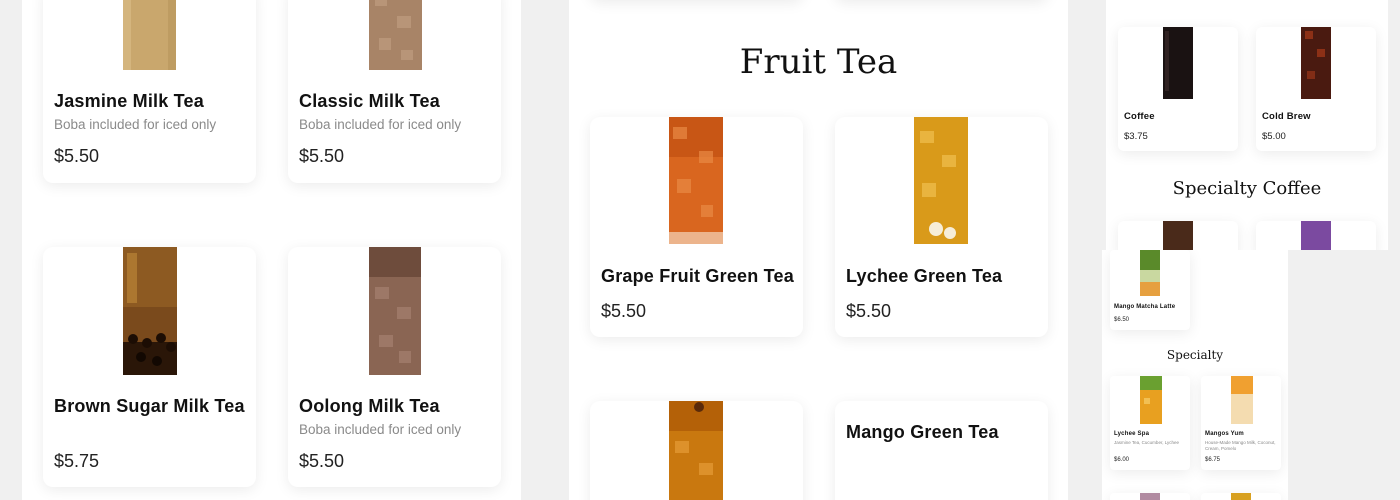 This screenshot has width=1400, height=500. What do you see at coordinates (395, 311) in the screenshot?
I see `oolong-milk-tea-cup-icon` at bounding box center [395, 311].